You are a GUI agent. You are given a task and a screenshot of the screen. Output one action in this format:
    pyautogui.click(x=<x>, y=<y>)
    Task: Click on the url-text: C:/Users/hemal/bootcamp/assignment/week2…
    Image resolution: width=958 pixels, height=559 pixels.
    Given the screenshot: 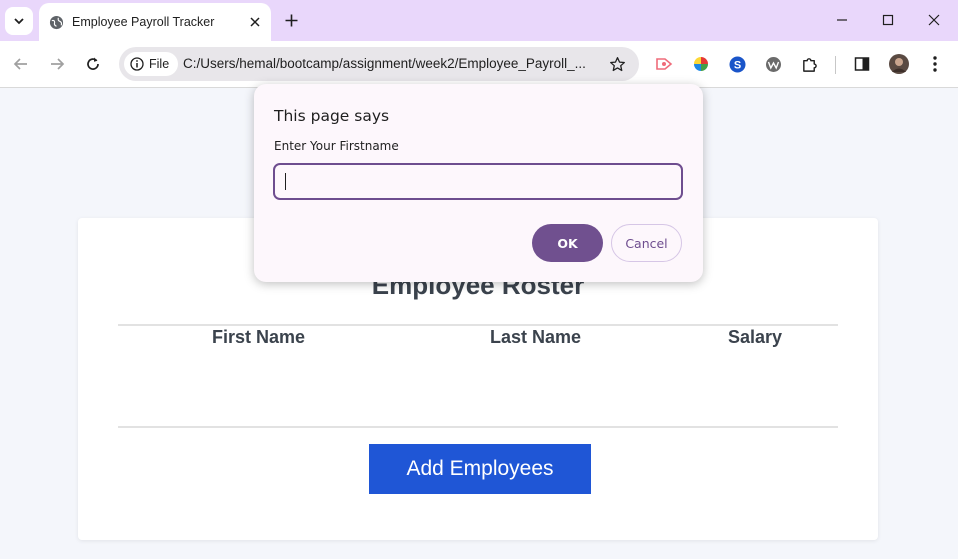 What is the action you would take?
    pyautogui.click(x=384, y=63)
    